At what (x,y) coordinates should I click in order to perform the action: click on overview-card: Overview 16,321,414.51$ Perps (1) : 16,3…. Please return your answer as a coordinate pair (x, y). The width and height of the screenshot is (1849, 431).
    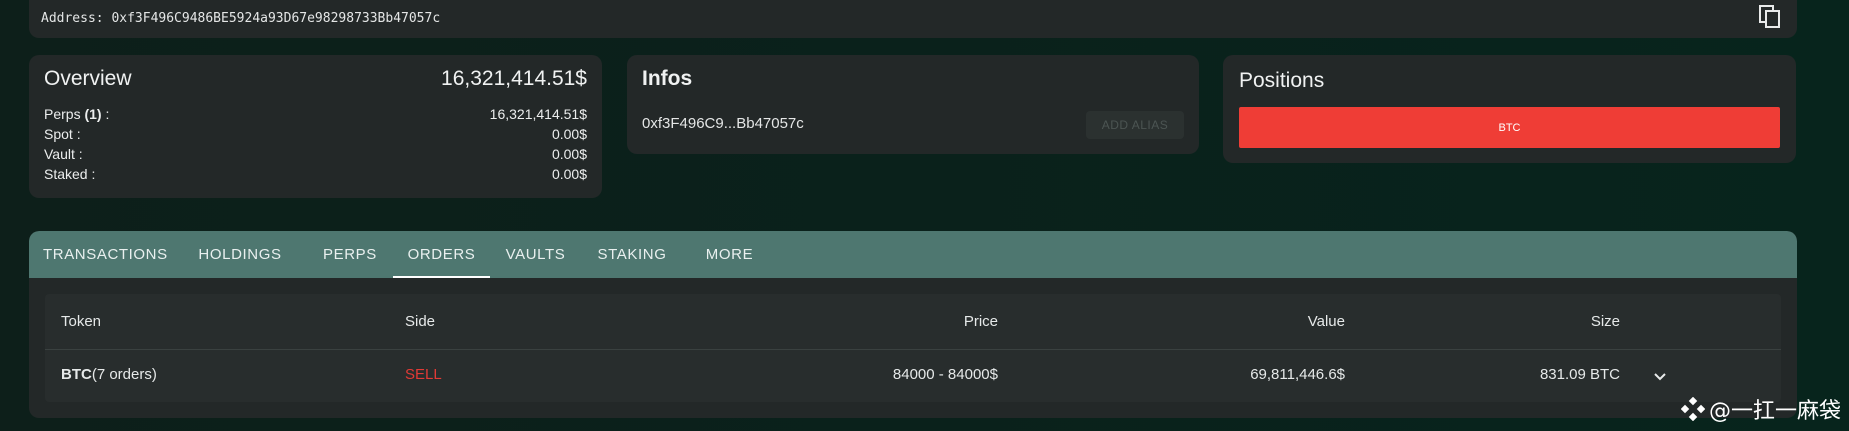
    Looking at the image, I should click on (315, 126).